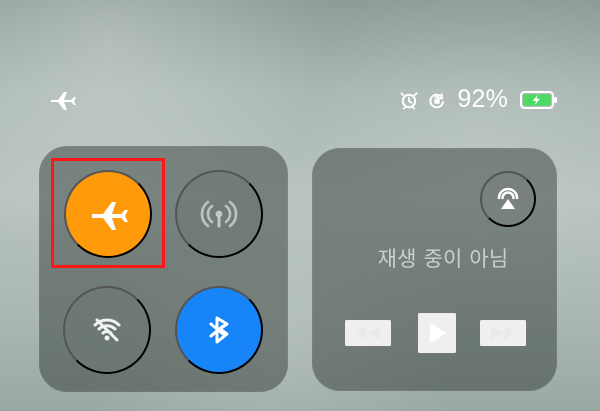 Image resolution: width=600 pixels, height=411 pixels. I want to click on status-right-group: 92%, so click(478, 99).